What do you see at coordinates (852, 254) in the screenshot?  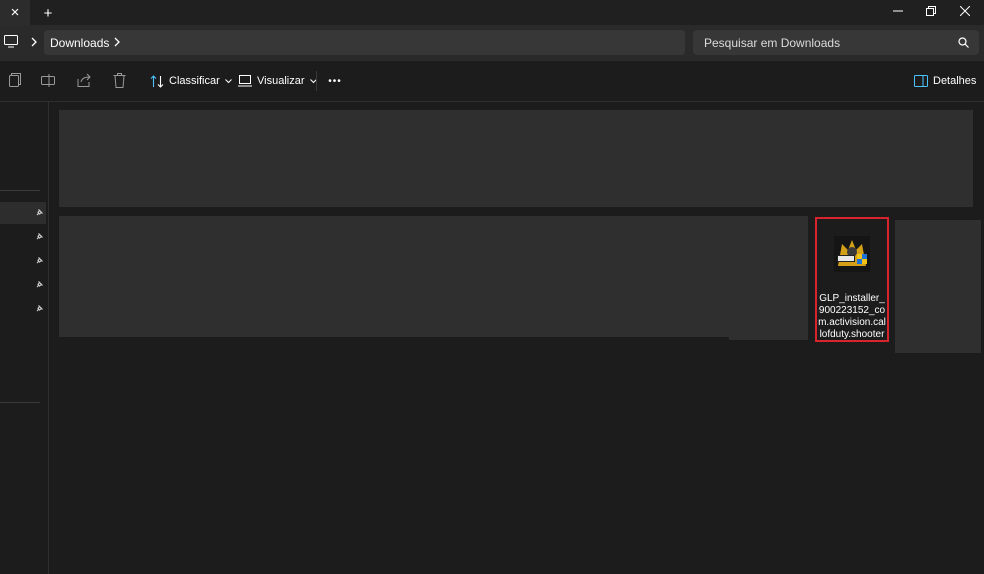 I see `call-of-duty-app-icon` at bounding box center [852, 254].